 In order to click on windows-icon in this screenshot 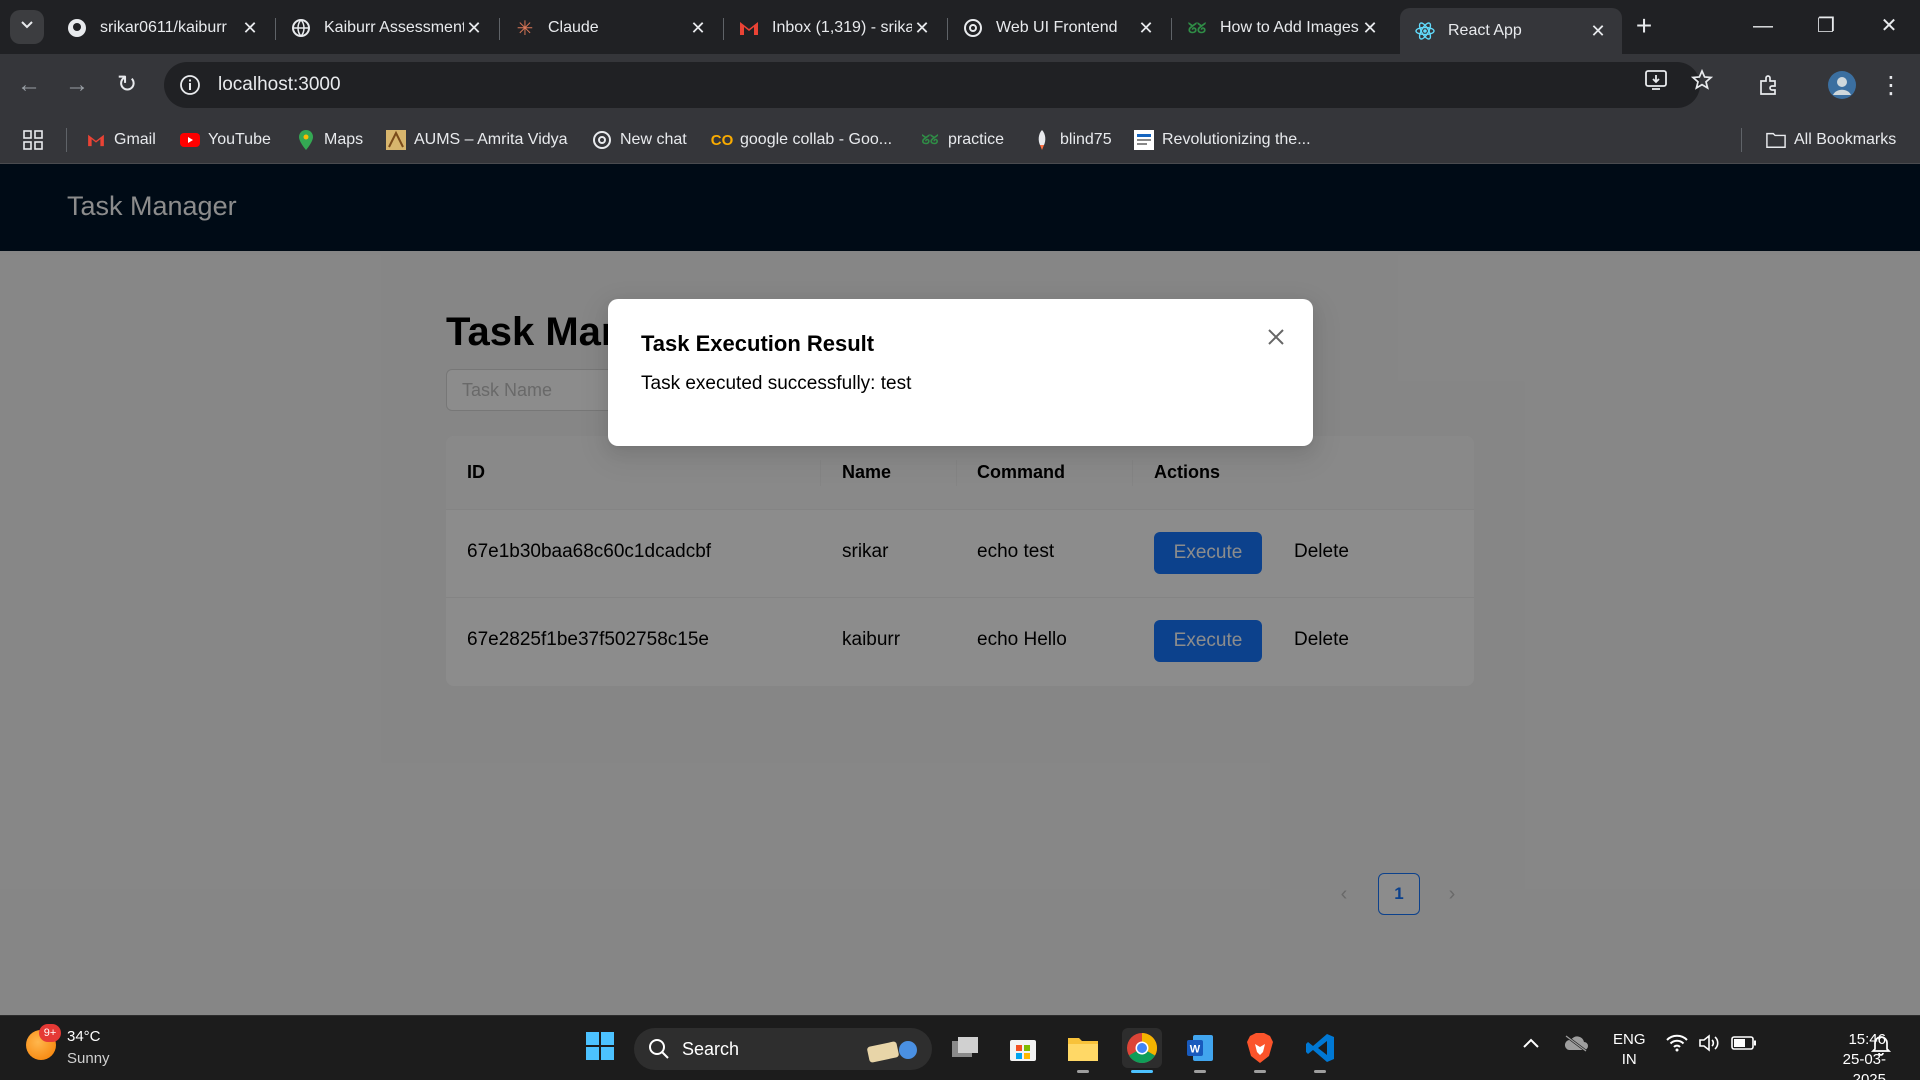, I will do `click(600, 1048)`.